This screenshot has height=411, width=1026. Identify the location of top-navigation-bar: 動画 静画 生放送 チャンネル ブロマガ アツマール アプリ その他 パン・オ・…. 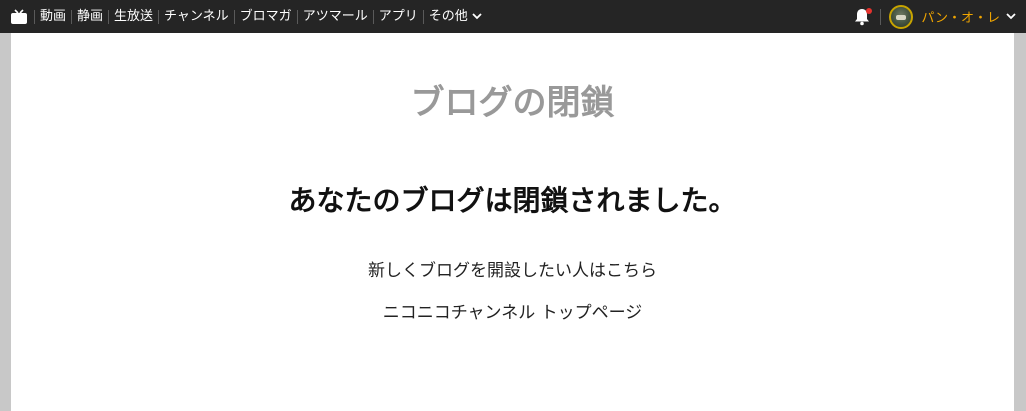
(513, 16).